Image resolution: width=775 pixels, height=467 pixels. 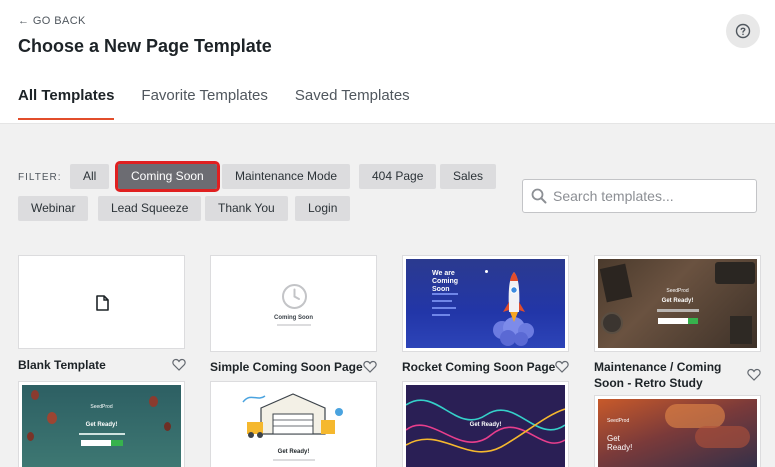 What do you see at coordinates (294, 296) in the screenshot?
I see `clock-icon` at bounding box center [294, 296].